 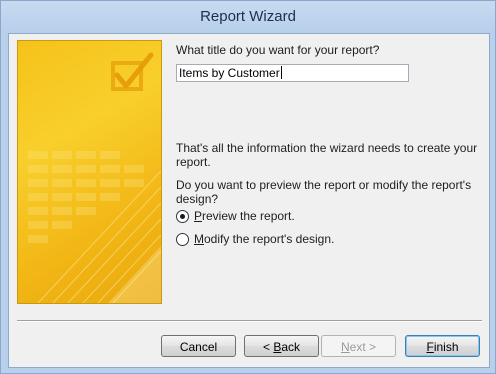 What do you see at coordinates (193, 162) in the screenshot?
I see `info-text-line-2: report.` at bounding box center [193, 162].